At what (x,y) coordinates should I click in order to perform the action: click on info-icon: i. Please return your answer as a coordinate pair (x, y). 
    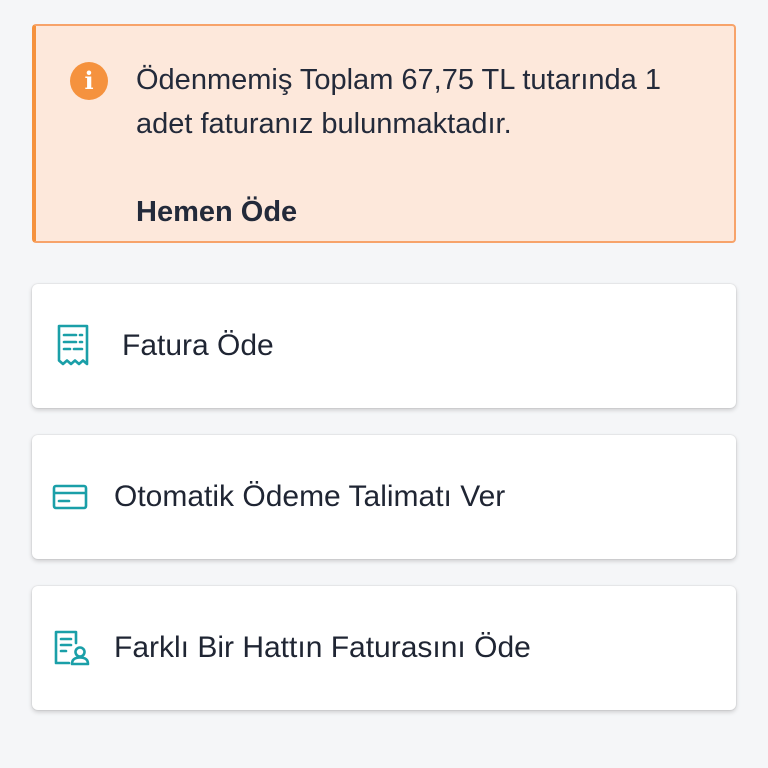
    Looking at the image, I should click on (89, 81).